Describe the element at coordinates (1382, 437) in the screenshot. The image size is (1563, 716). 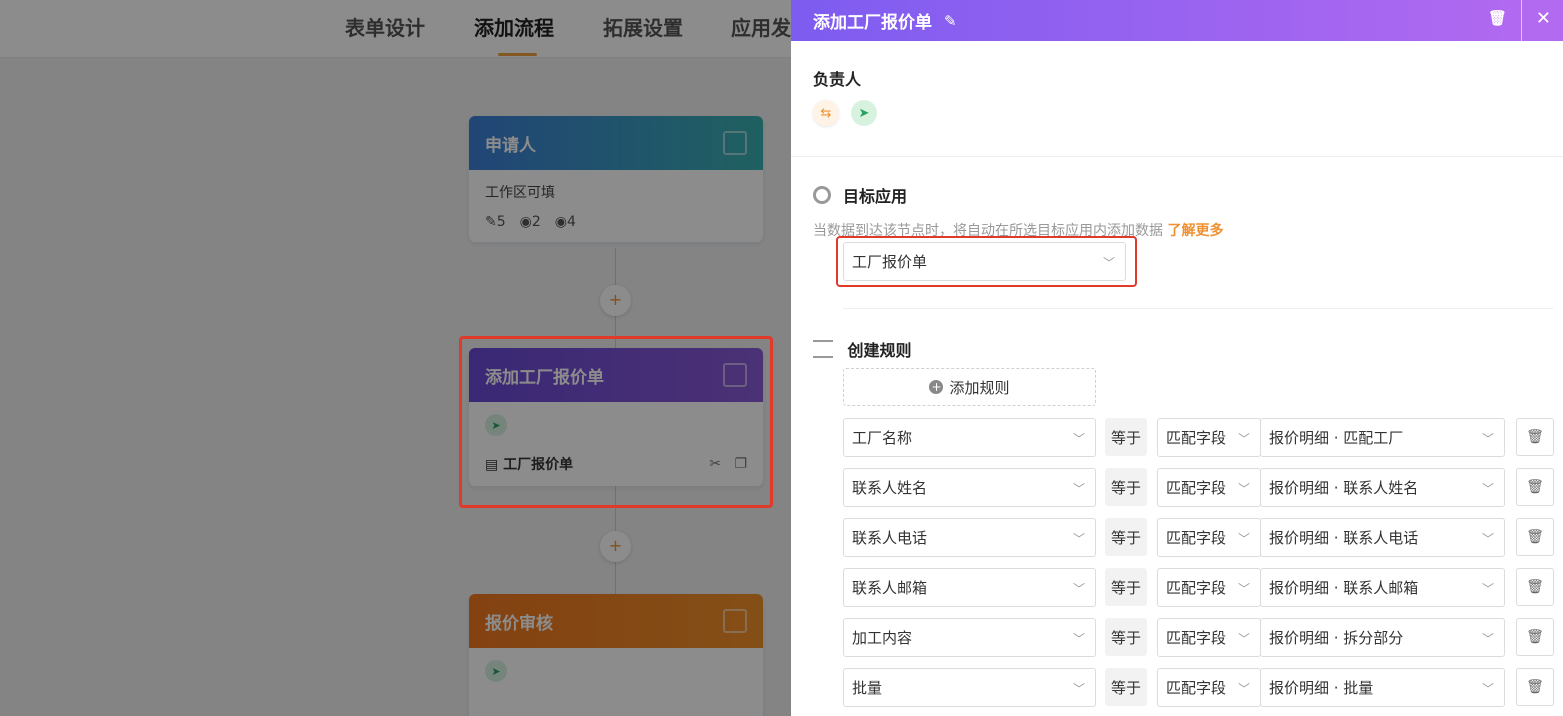
I see `rule-target-select: 报价明细 · 匹配工厂 ﹀` at that location.